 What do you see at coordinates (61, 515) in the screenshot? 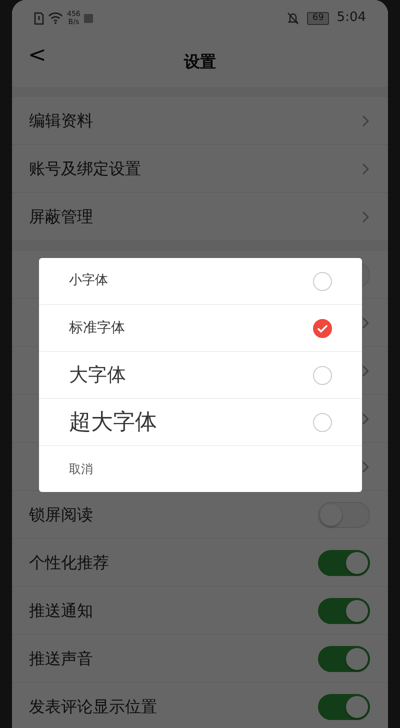
I see `setting-label: 锁屏阅读` at bounding box center [61, 515].